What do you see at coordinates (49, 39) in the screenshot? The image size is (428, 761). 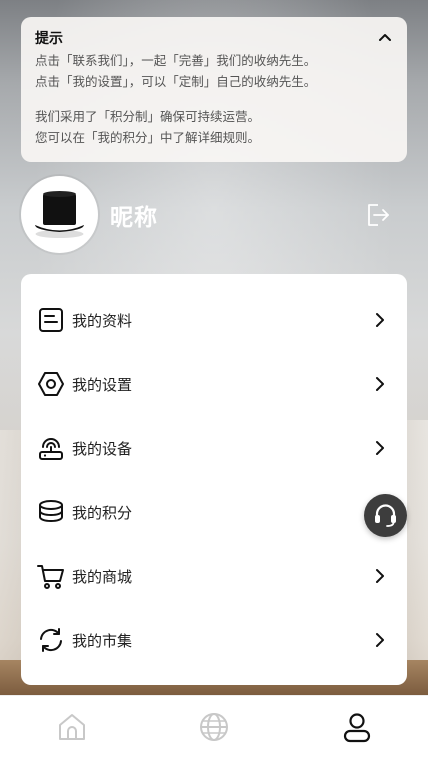 I see `notice-title: 提示` at bounding box center [49, 39].